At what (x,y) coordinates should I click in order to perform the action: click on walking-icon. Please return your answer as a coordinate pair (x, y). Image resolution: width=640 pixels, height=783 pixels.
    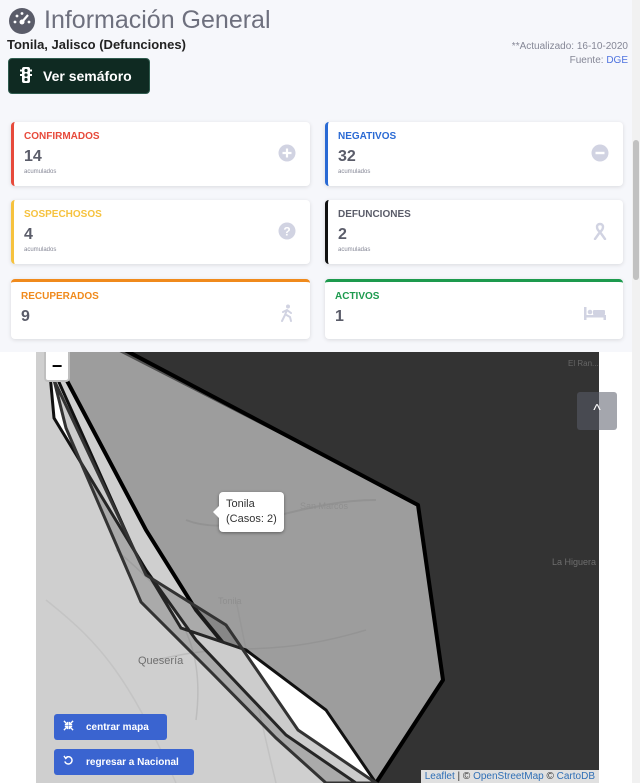
    Looking at the image, I should click on (286, 313).